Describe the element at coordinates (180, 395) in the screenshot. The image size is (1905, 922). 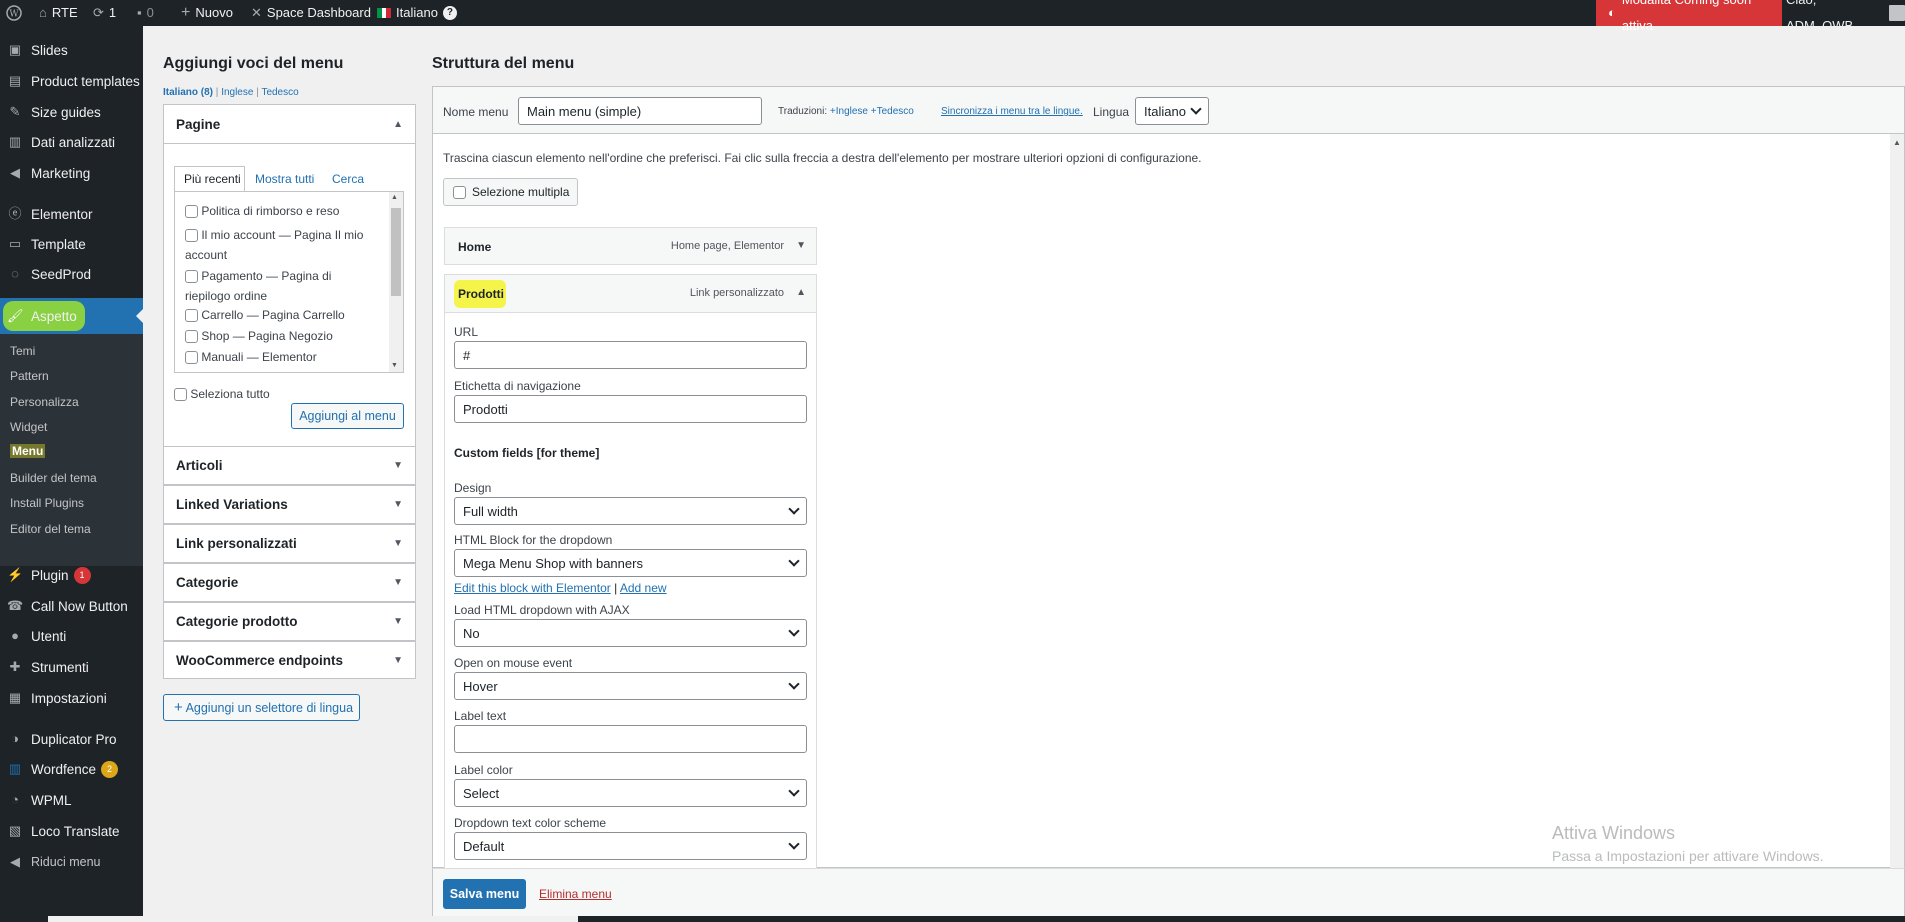
I see `select-all-checkbox` at that location.